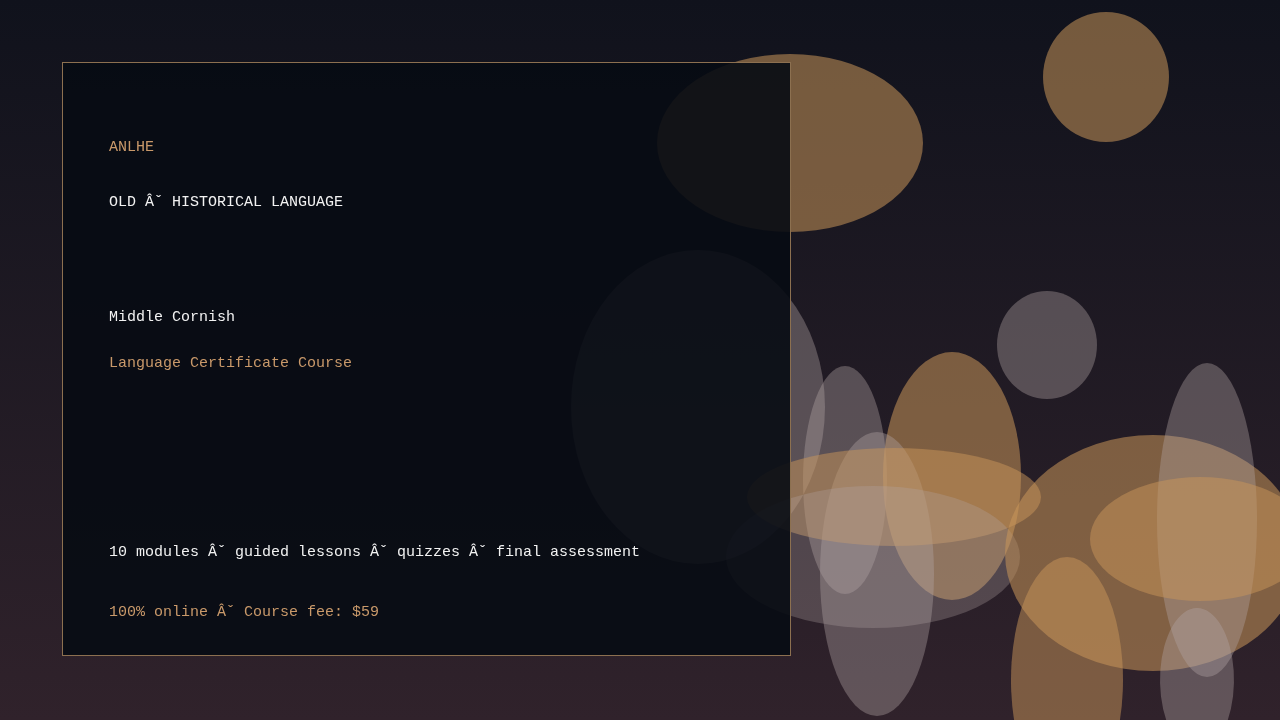 This screenshot has width=1280, height=720. Describe the element at coordinates (231, 364) in the screenshot. I see `course-subtitle: Language Certificate Course` at that location.